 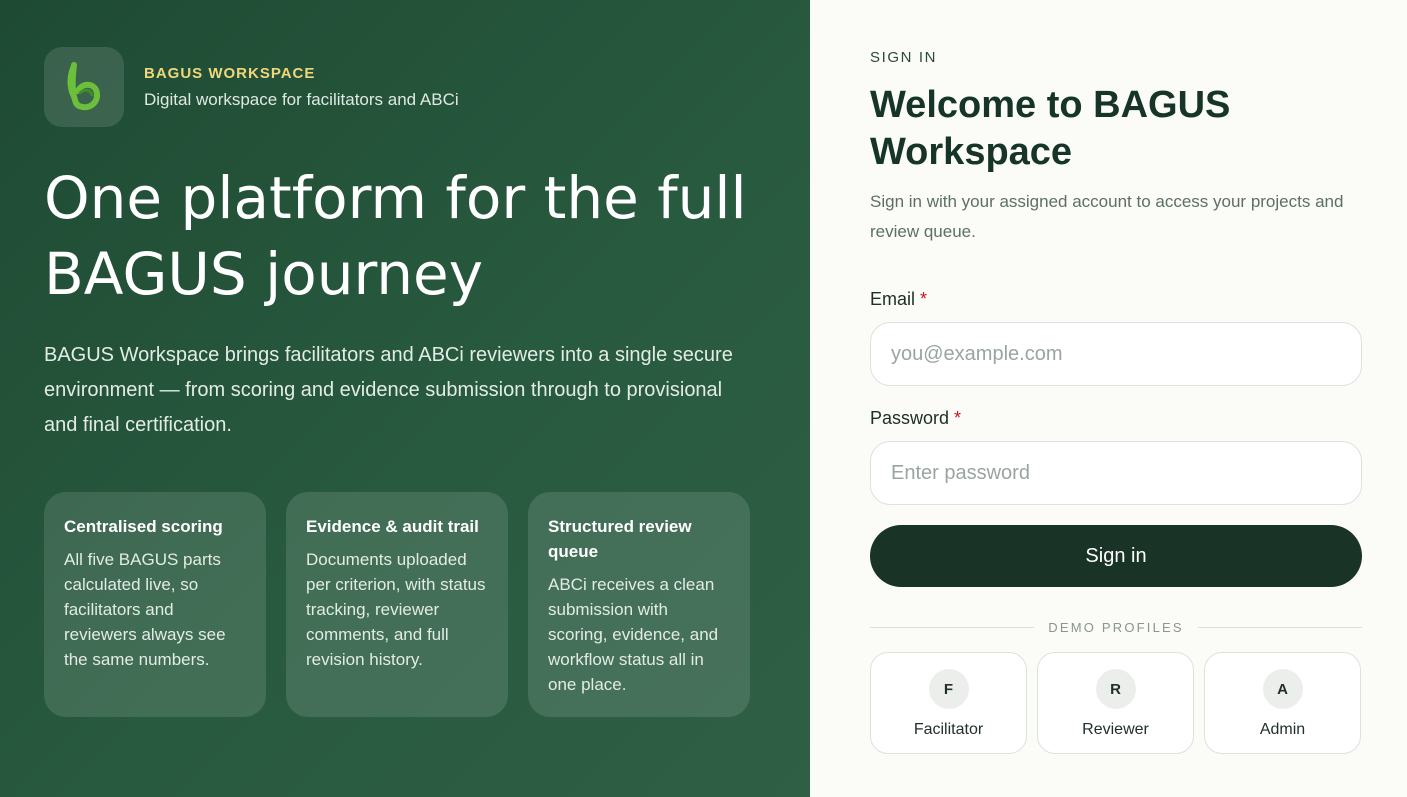 What do you see at coordinates (948, 729) in the screenshot?
I see `demo-profile-label: Facilitator` at bounding box center [948, 729].